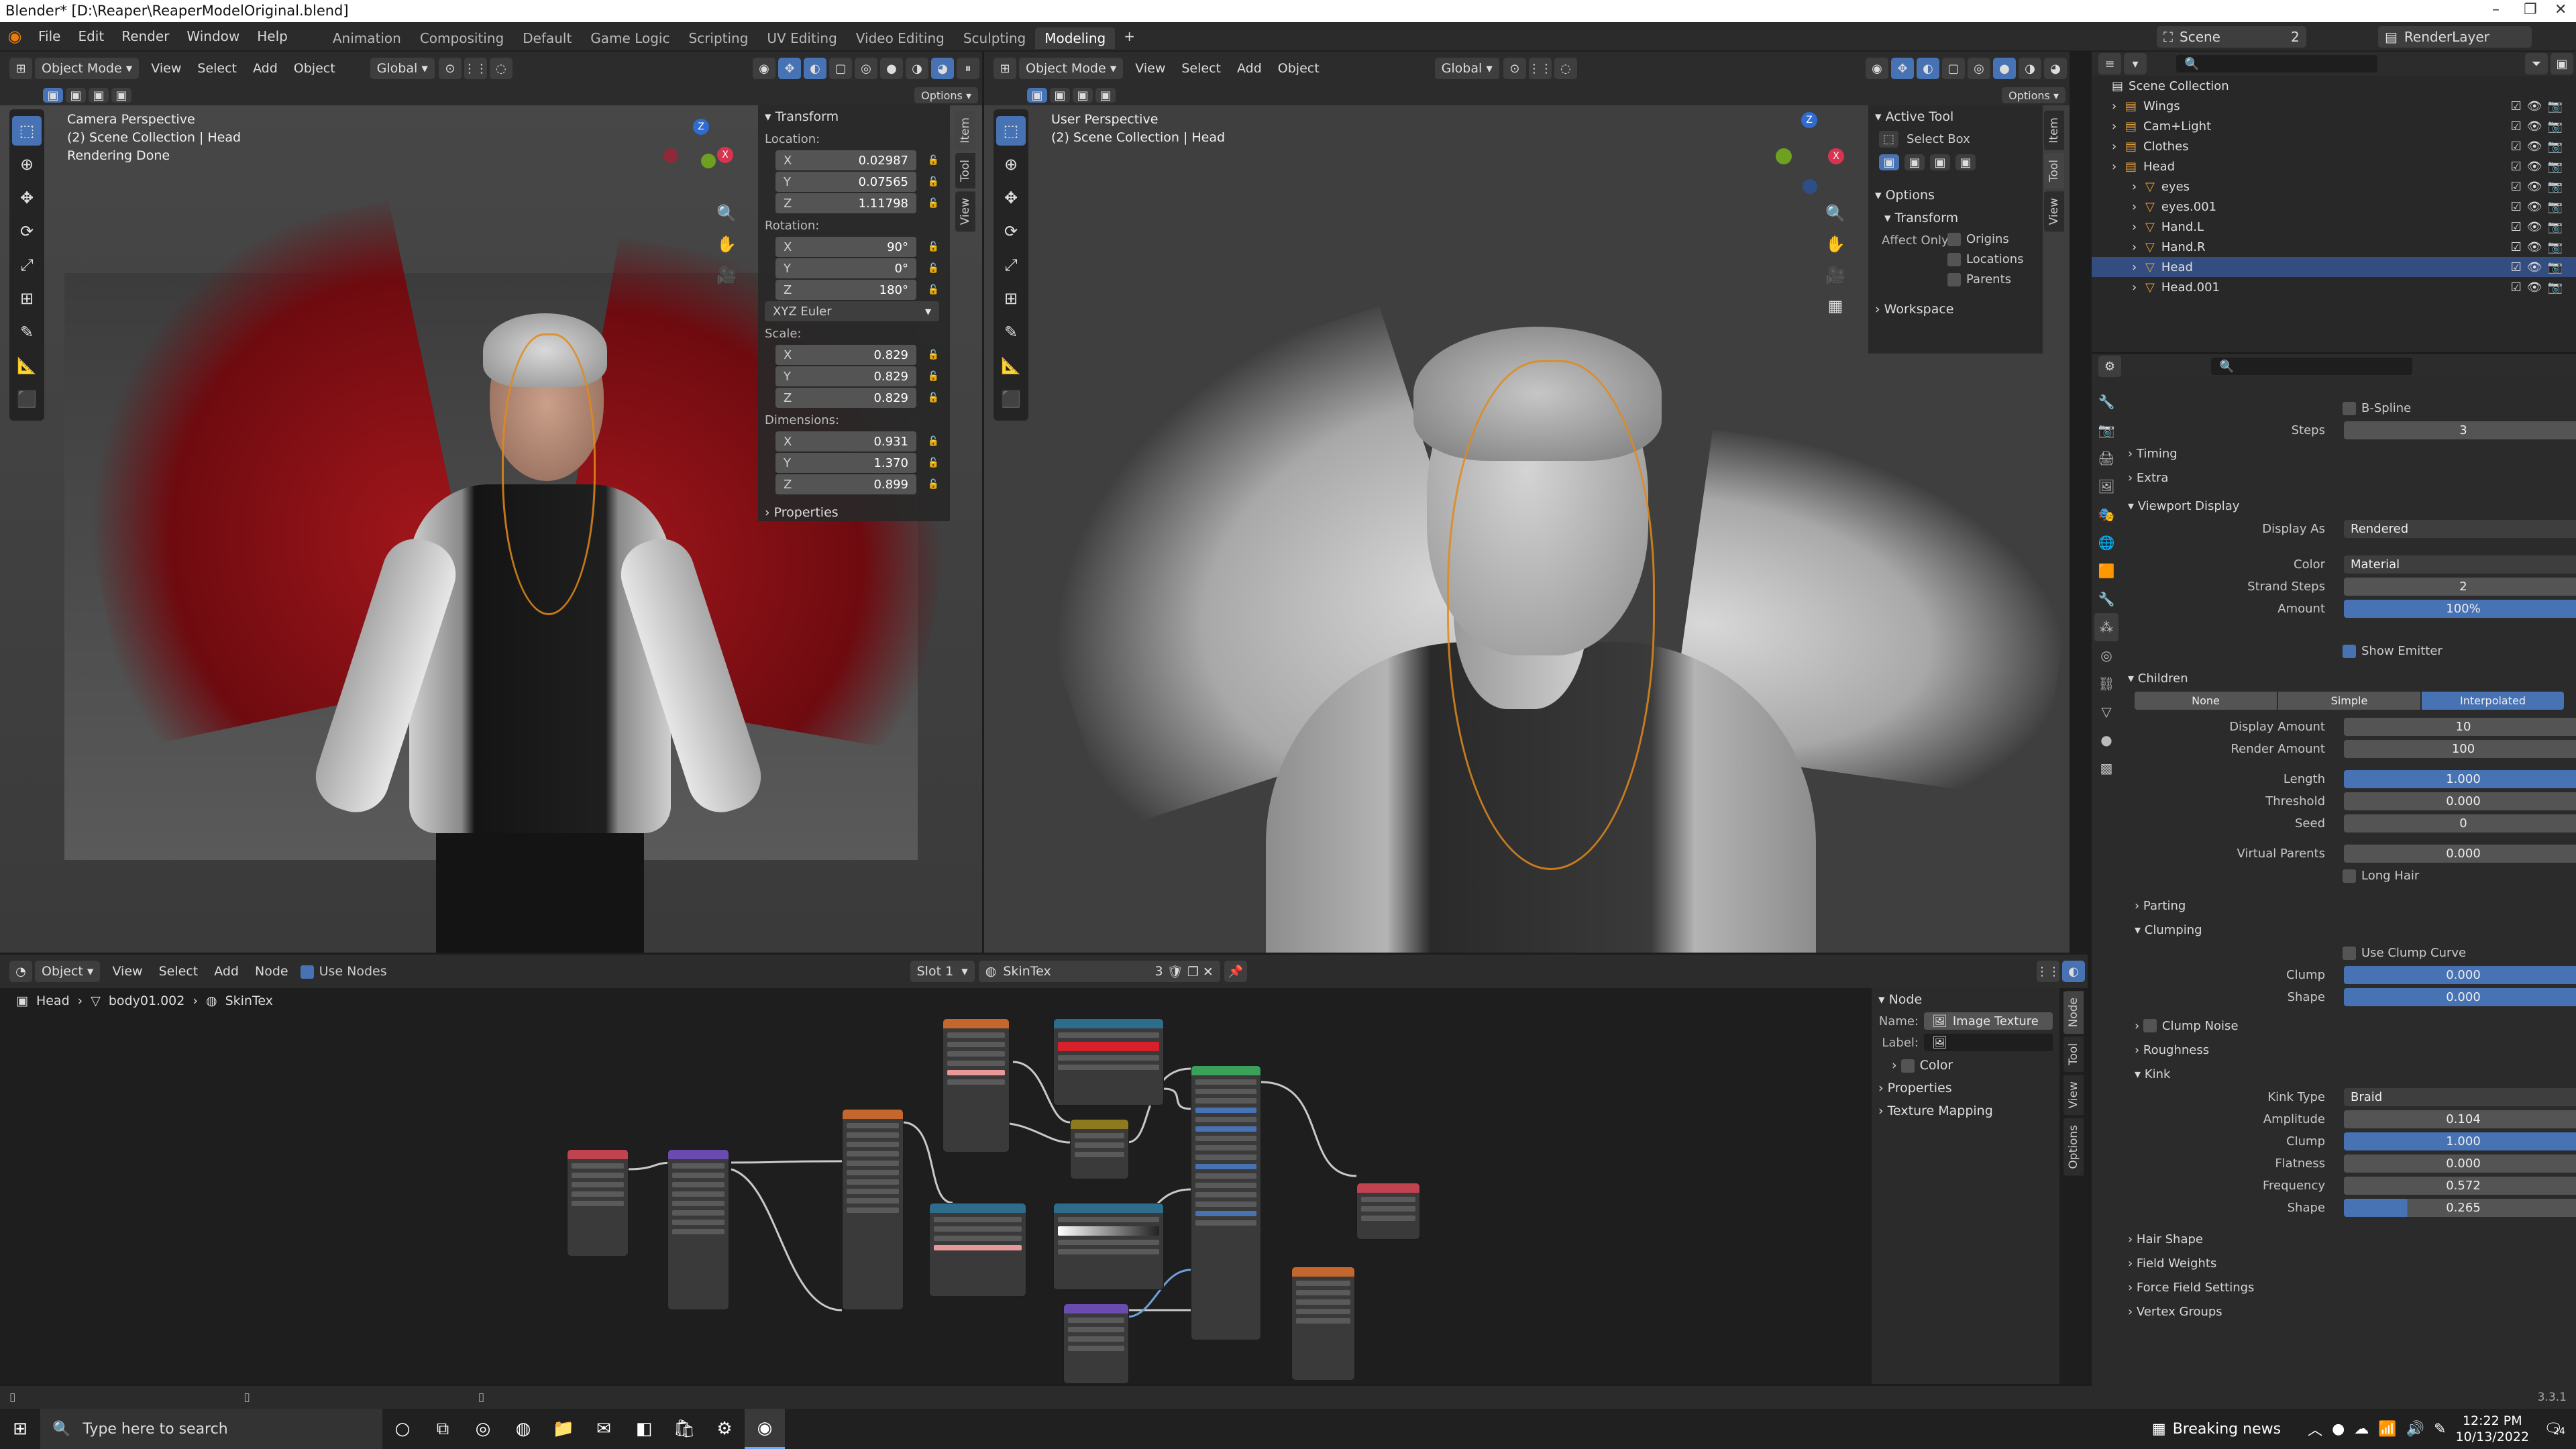 This screenshot has width=2576, height=1449. What do you see at coordinates (1877, 68) in the screenshot?
I see `visibility-icon: ◉` at bounding box center [1877, 68].